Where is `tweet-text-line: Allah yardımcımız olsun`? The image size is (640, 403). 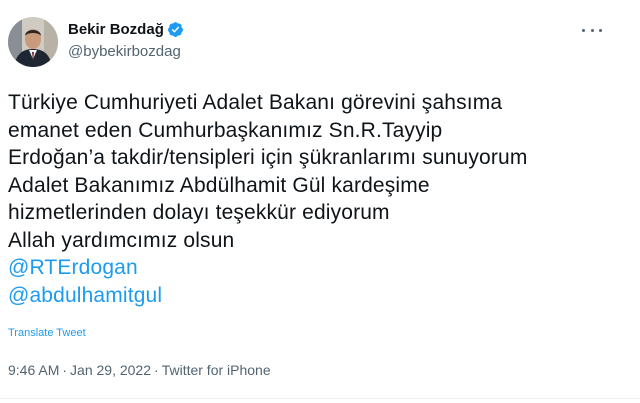 tweet-text-line: Allah yardımcımız olsun is located at coordinates (121, 240).